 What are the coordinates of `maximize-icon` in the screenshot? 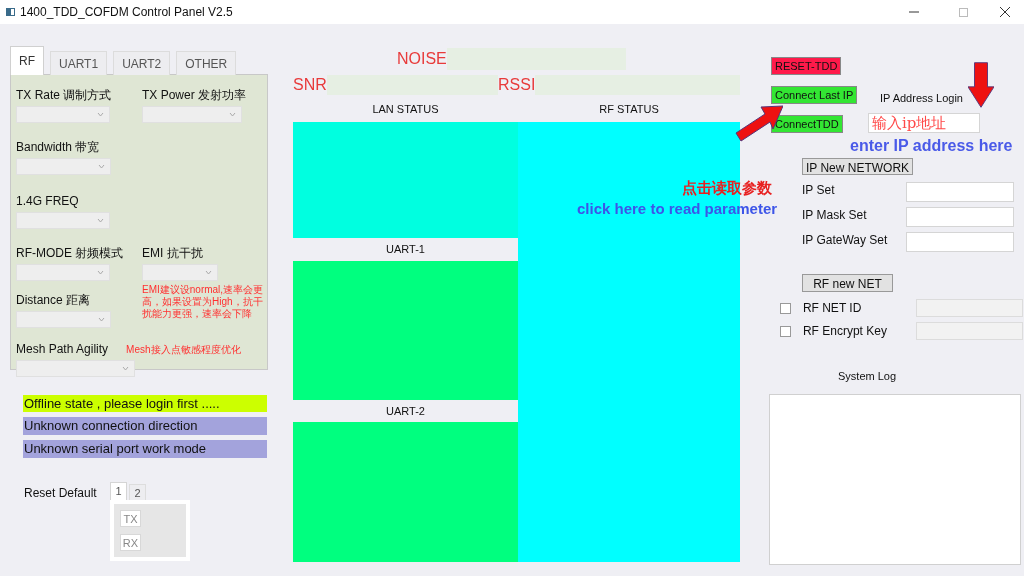 It's located at (963, 12).